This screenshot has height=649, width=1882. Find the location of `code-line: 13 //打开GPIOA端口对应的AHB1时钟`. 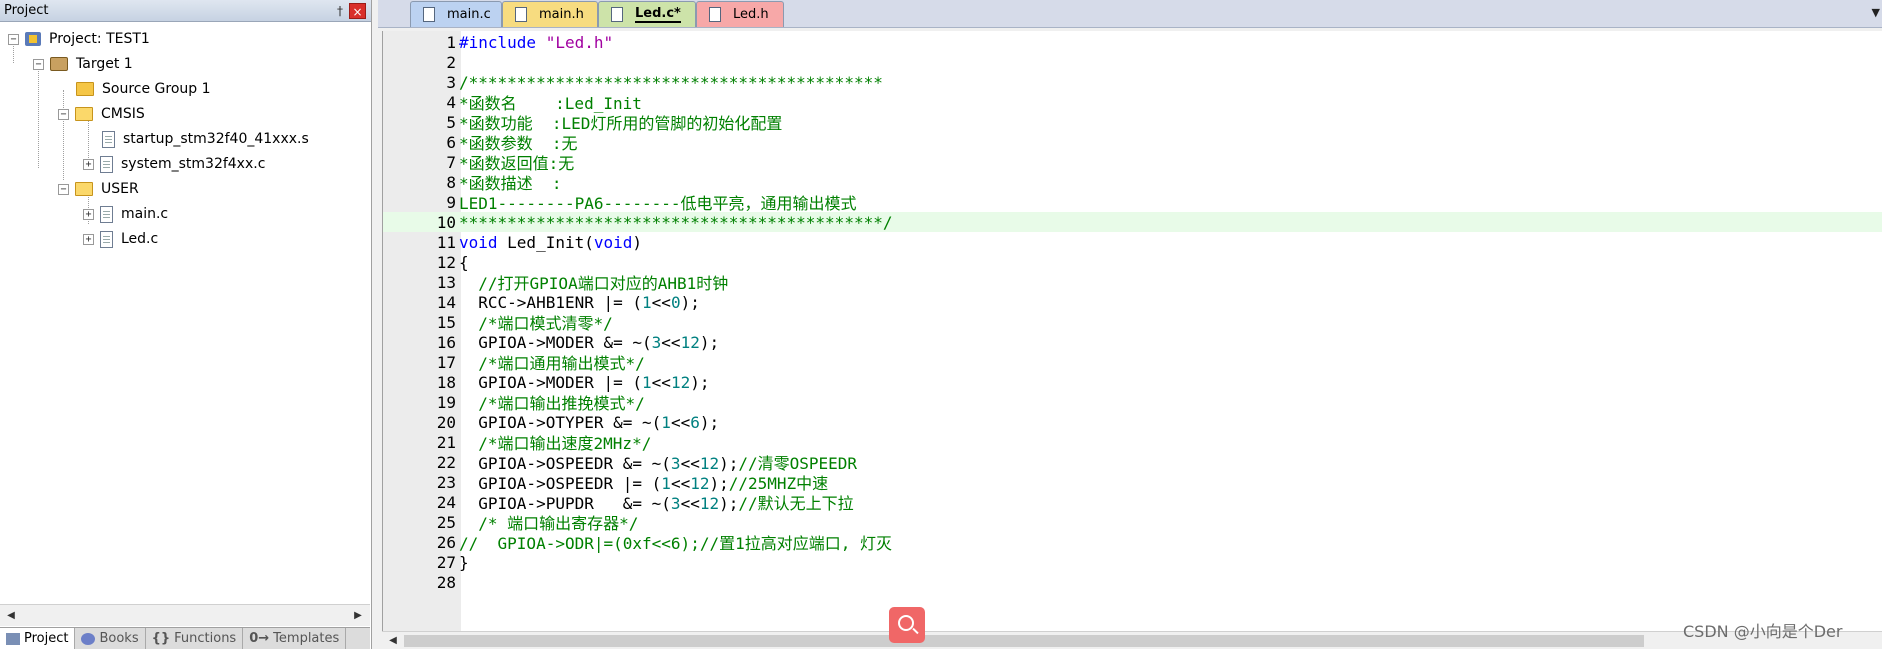

code-line: 13 //打开GPIOA端口对应的AHB1时钟 is located at coordinates (1132, 283).